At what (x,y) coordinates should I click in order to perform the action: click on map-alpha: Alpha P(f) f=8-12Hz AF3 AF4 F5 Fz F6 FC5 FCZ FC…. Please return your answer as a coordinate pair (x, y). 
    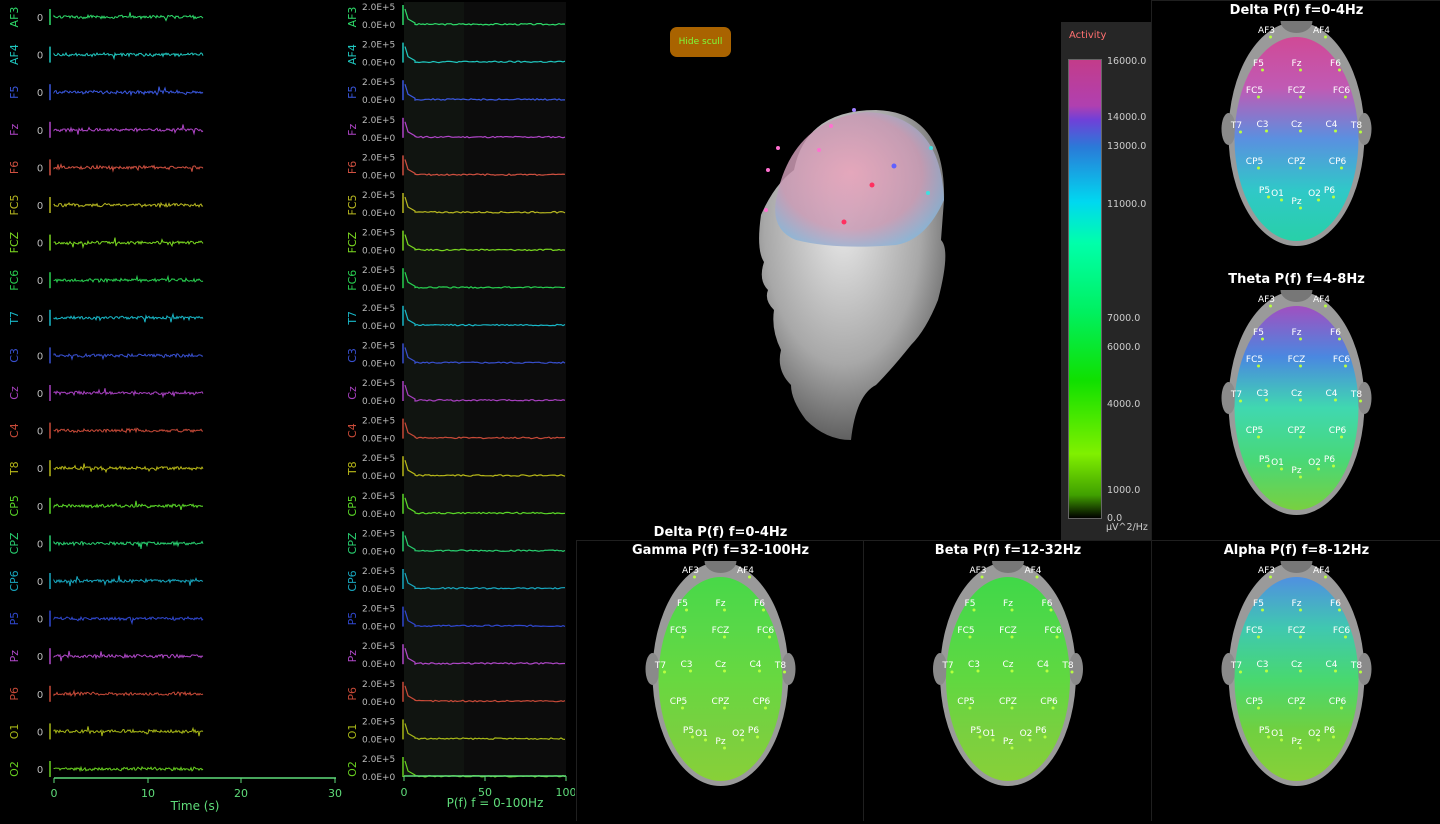
    Looking at the image, I should click on (1295, 680).